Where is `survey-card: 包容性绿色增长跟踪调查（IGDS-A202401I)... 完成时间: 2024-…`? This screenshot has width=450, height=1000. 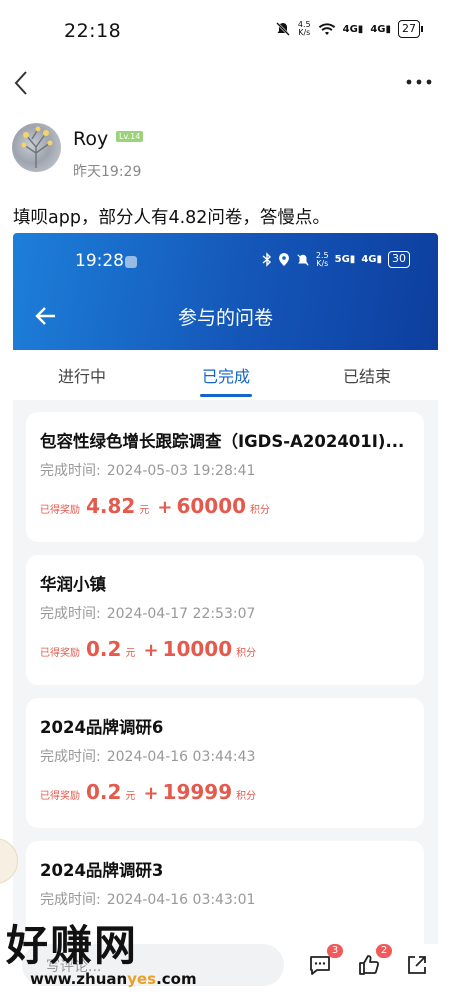
survey-card: 包容性绿色增长跟踪调查（IGDS-A202401I)... 完成时间: 2024-… is located at coordinates (225, 477).